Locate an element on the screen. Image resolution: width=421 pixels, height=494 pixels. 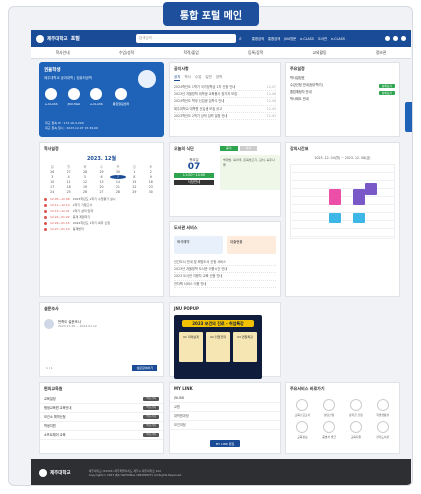
tab-scholarship: 장학 is located at coordinates (219, 78).